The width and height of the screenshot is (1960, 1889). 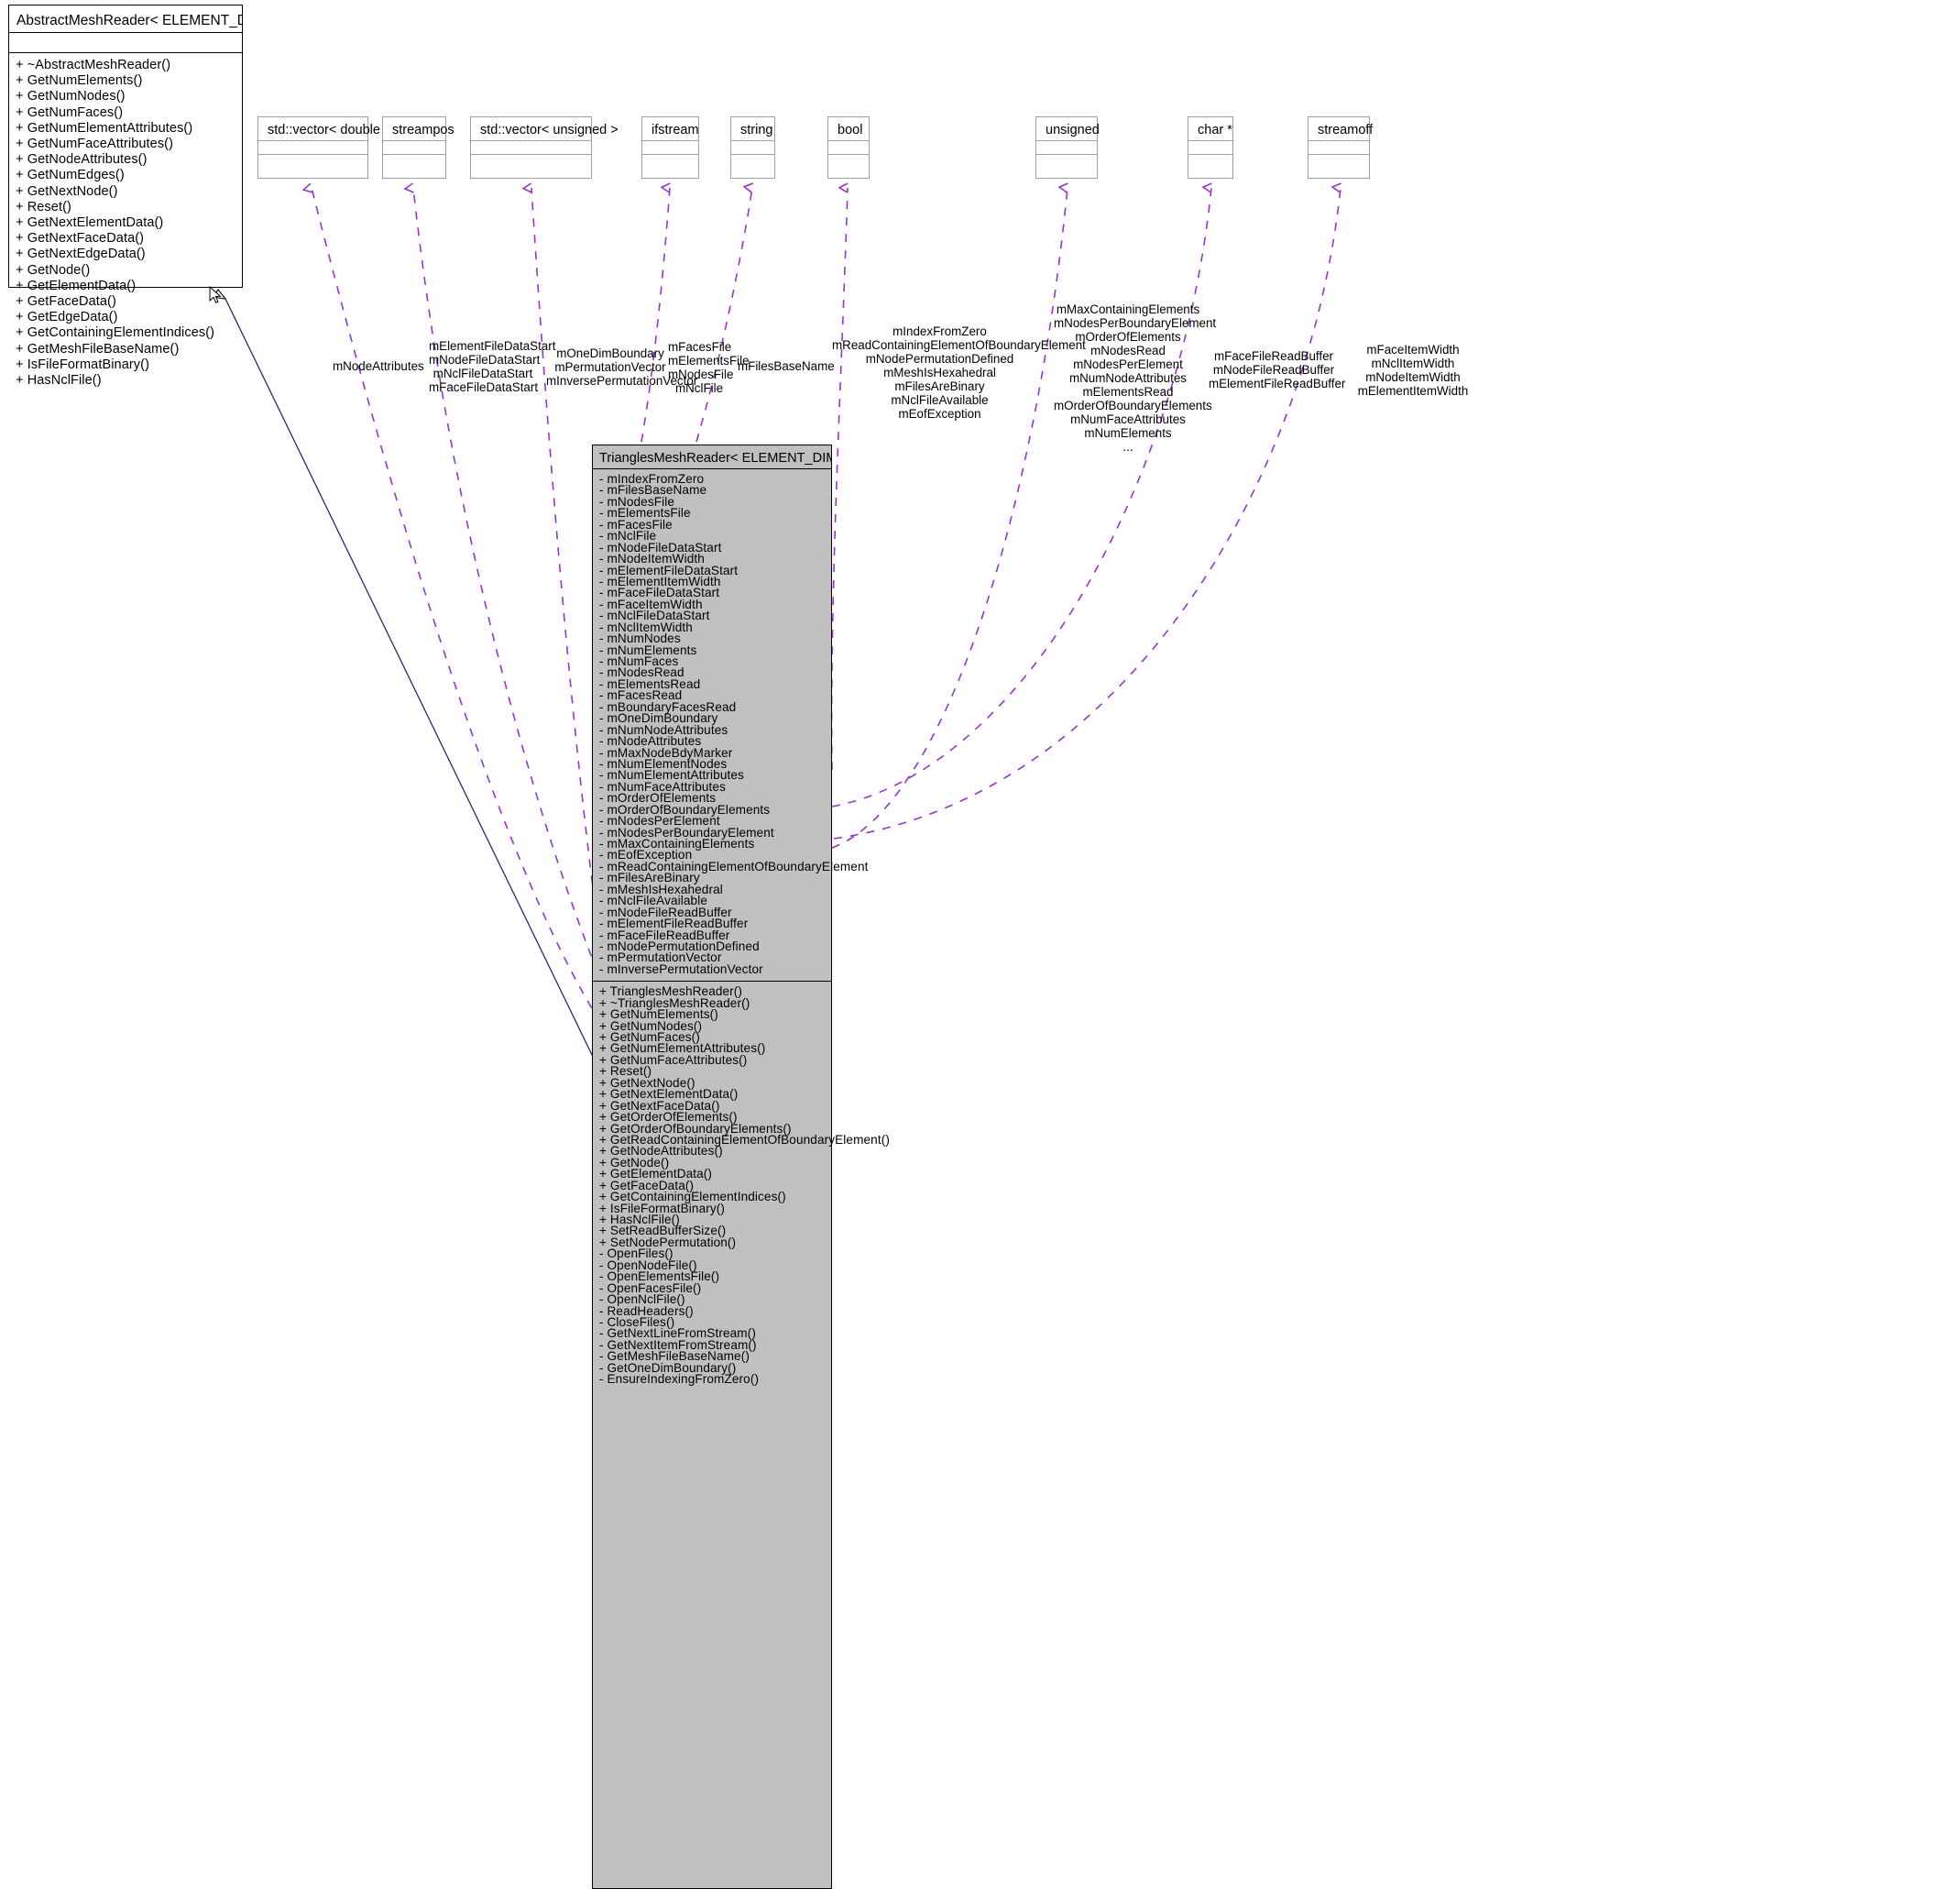 What do you see at coordinates (483, 374) in the screenshot?
I see `edge-label-line: mNclFileDataStart` at bounding box center [483, 374].